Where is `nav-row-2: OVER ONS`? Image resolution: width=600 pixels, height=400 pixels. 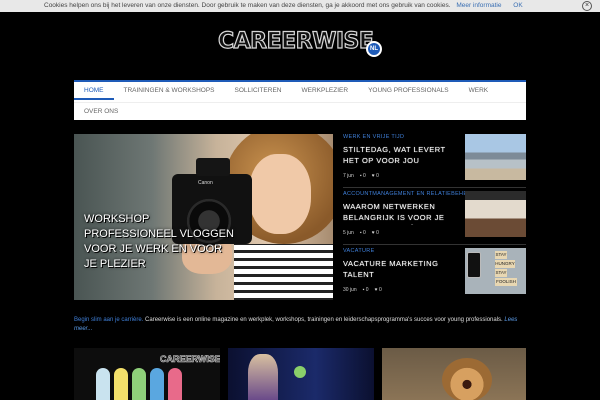 nav-row-2: OVER ONS is located at coordinates (300, 111).